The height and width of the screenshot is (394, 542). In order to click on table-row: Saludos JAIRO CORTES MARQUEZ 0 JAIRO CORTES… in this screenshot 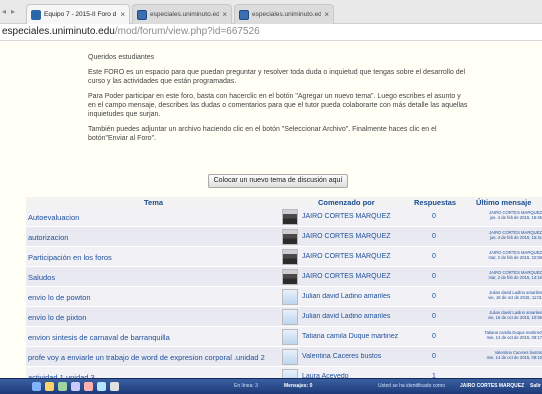, I will do `click(284, 277)`.